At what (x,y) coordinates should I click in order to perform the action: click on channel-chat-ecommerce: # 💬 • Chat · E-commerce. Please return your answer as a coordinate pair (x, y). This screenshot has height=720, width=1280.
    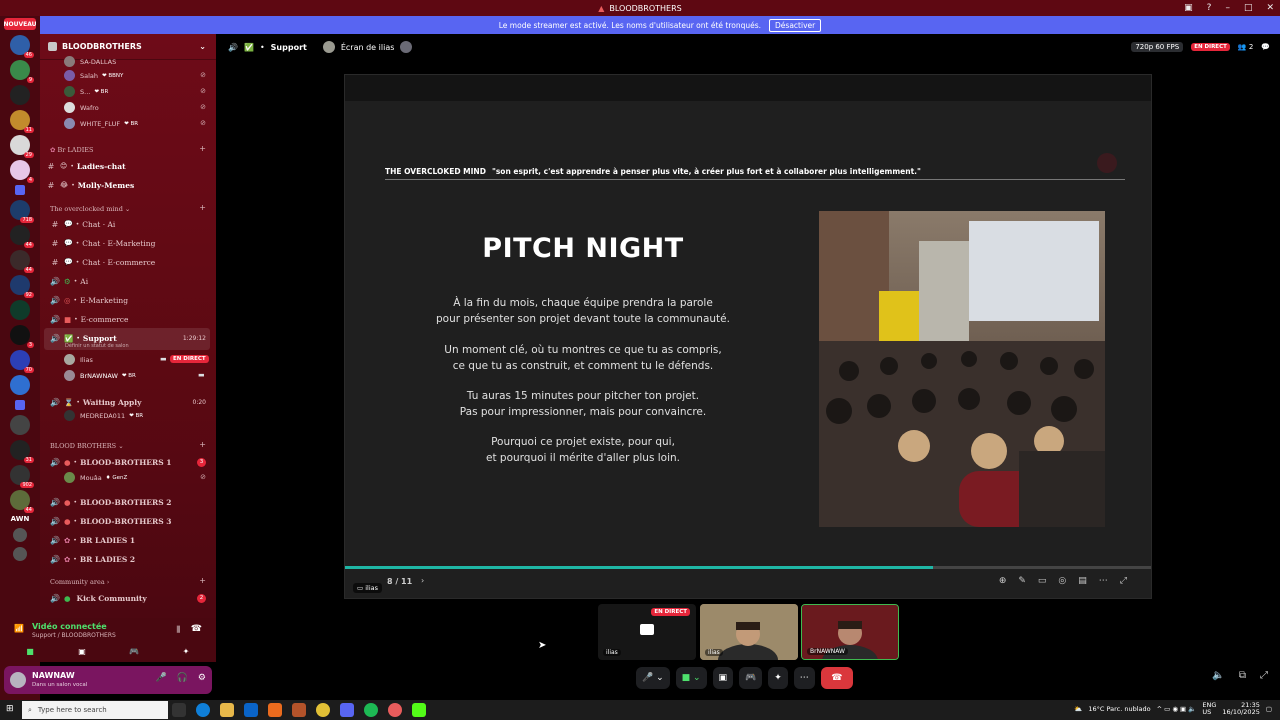
    Looking at the image, I should click on (128, 262).